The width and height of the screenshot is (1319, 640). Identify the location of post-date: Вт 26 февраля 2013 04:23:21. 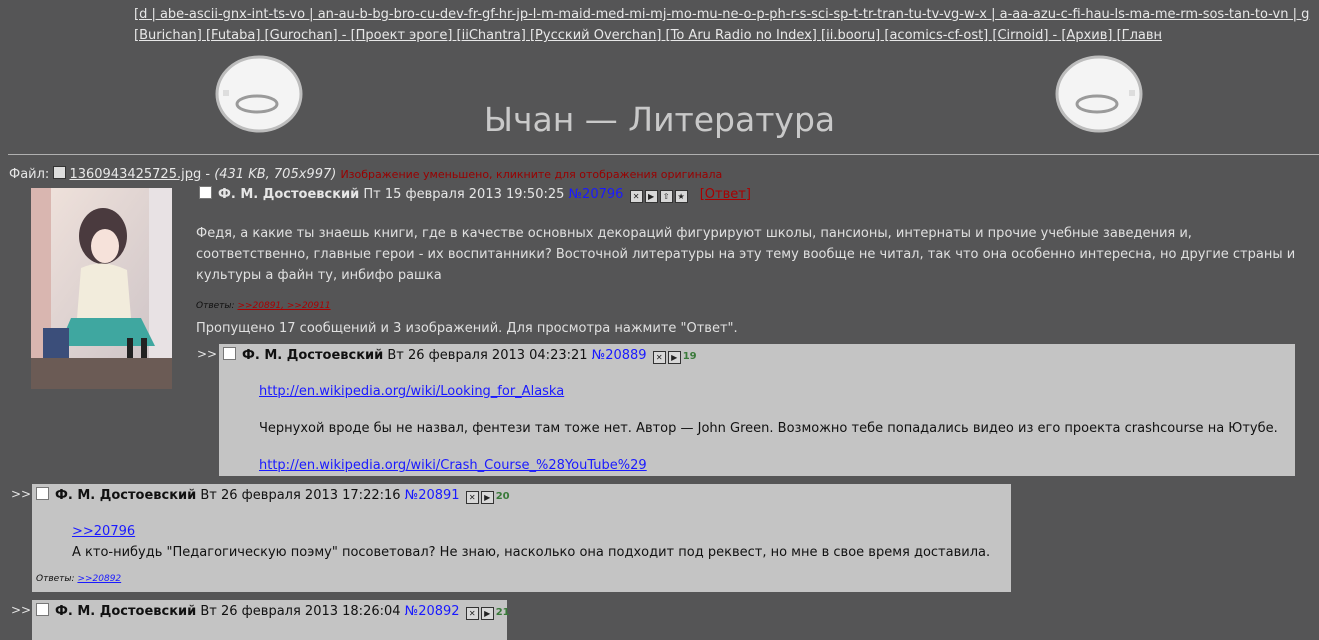
(487, 355).